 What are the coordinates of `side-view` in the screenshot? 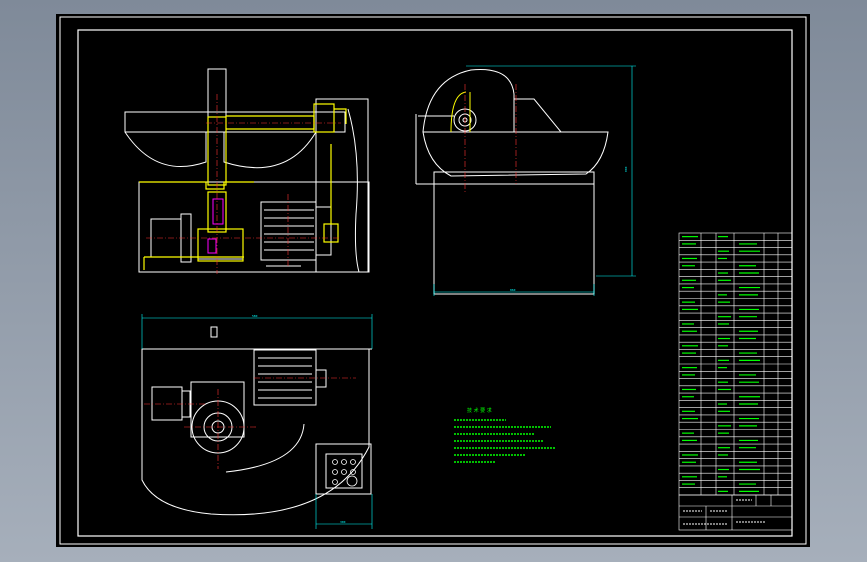 It's located at (512, 182).